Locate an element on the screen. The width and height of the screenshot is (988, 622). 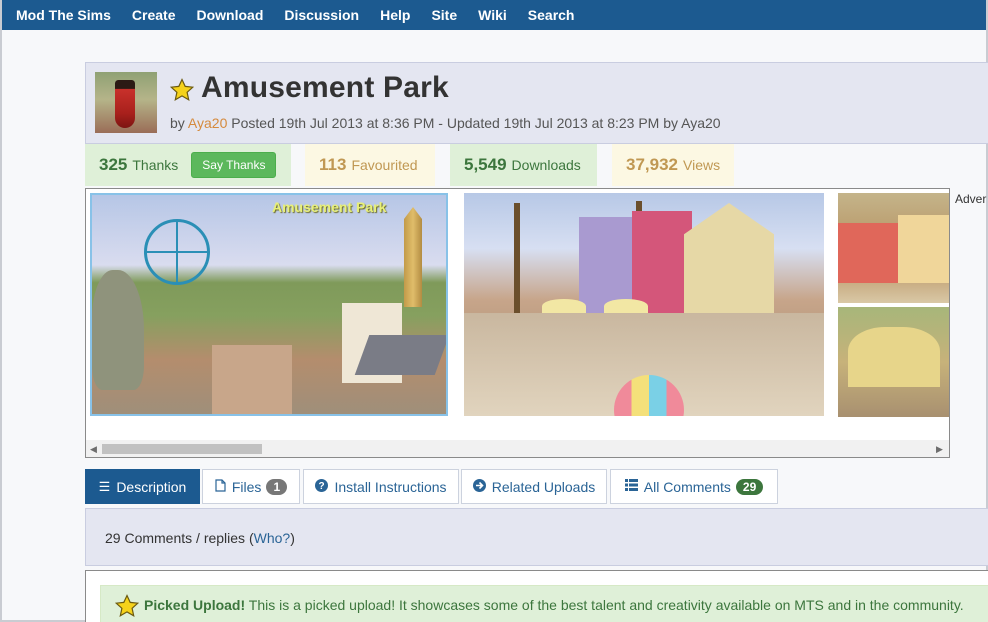
downloads-label: Downloads is located at coordinates (546, 165).